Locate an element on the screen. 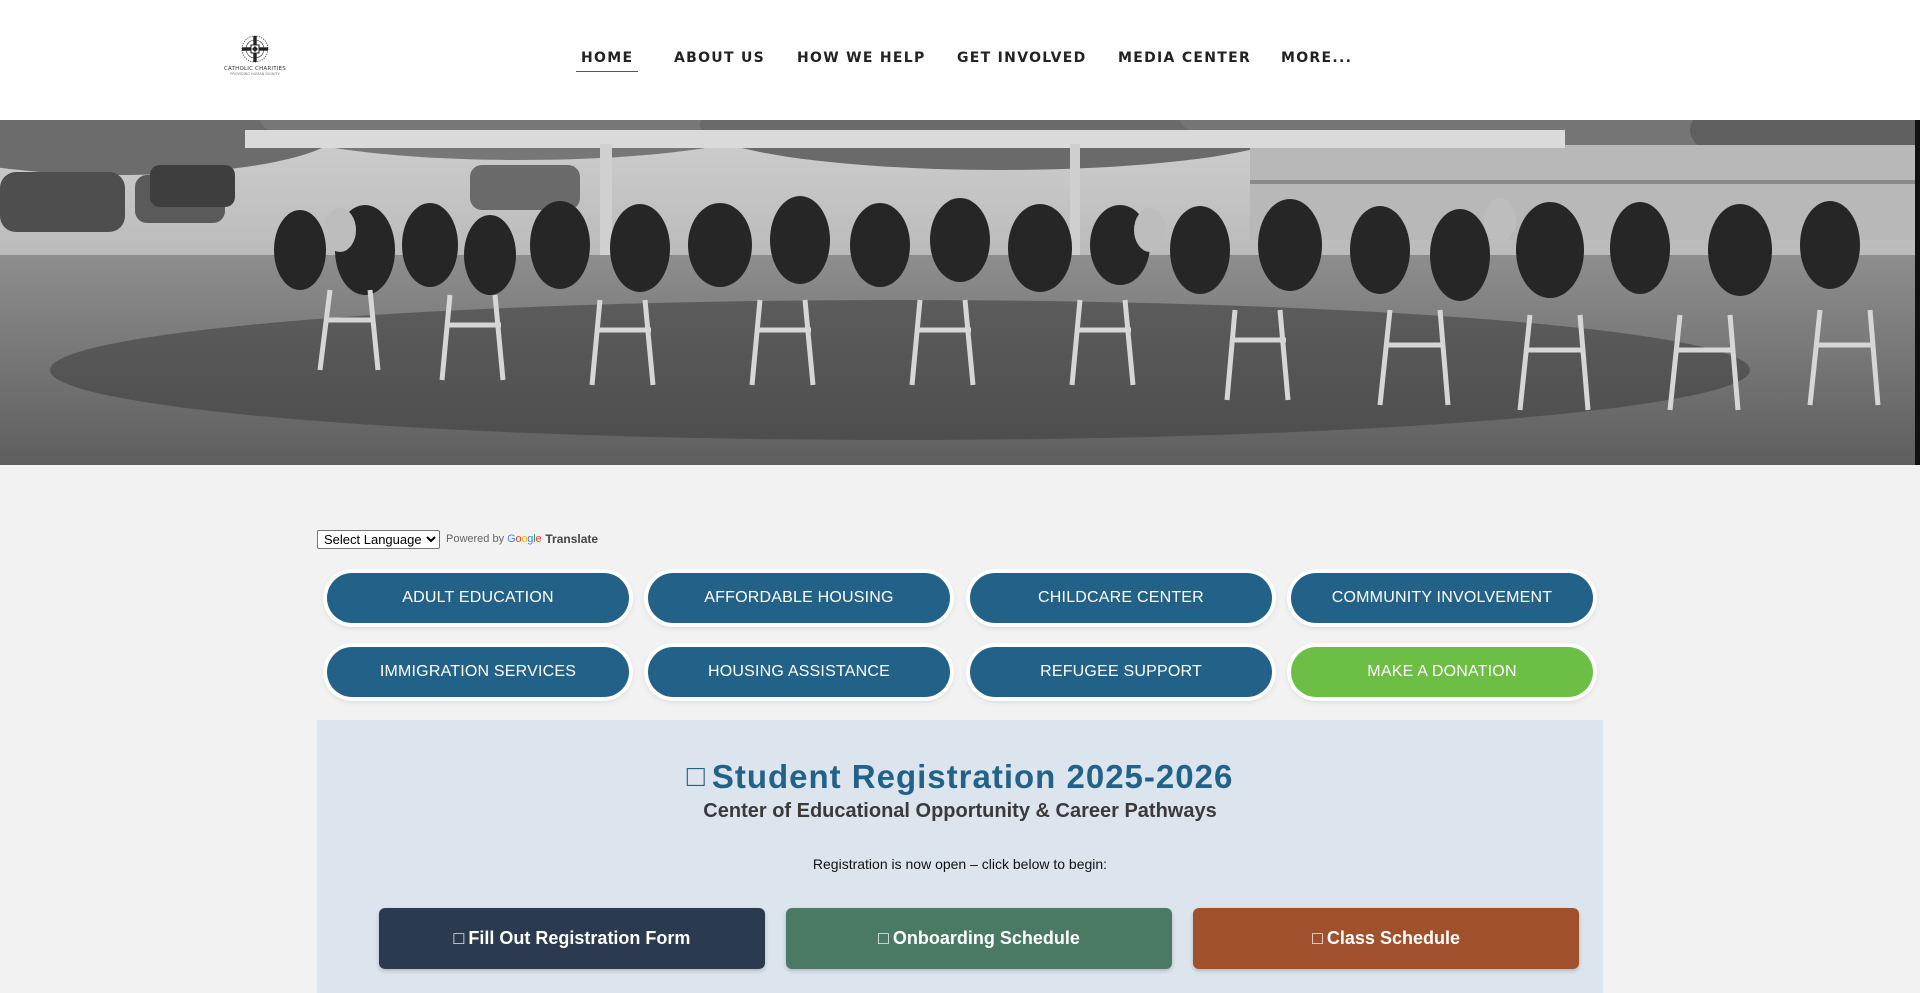 The image size is (1920, 993). refugee-support-button: REFUGEE SUPPORT is located at coordinates (1121, 672).